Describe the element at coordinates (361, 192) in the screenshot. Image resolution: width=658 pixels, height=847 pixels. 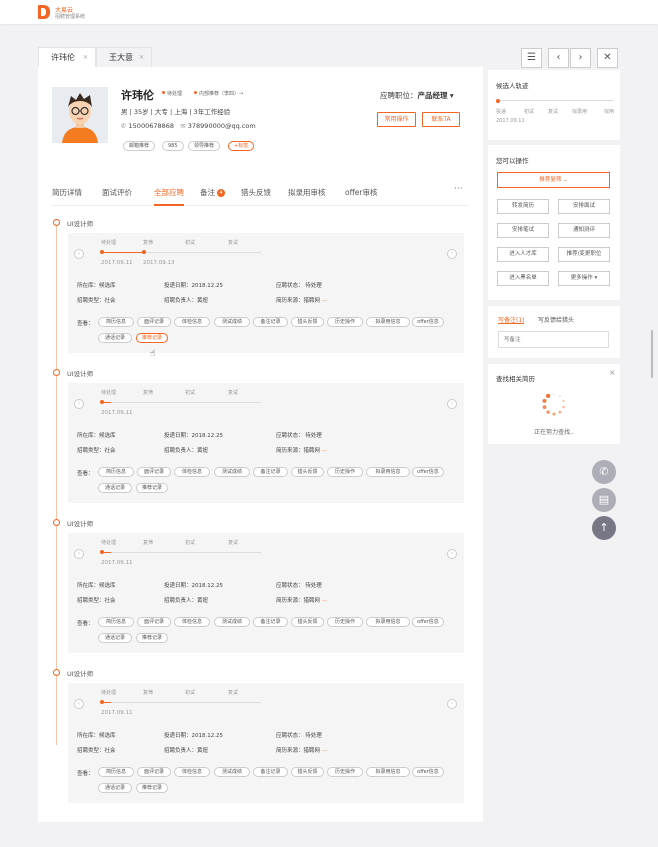
I see `tab-offer-review: offer审核` at that location.